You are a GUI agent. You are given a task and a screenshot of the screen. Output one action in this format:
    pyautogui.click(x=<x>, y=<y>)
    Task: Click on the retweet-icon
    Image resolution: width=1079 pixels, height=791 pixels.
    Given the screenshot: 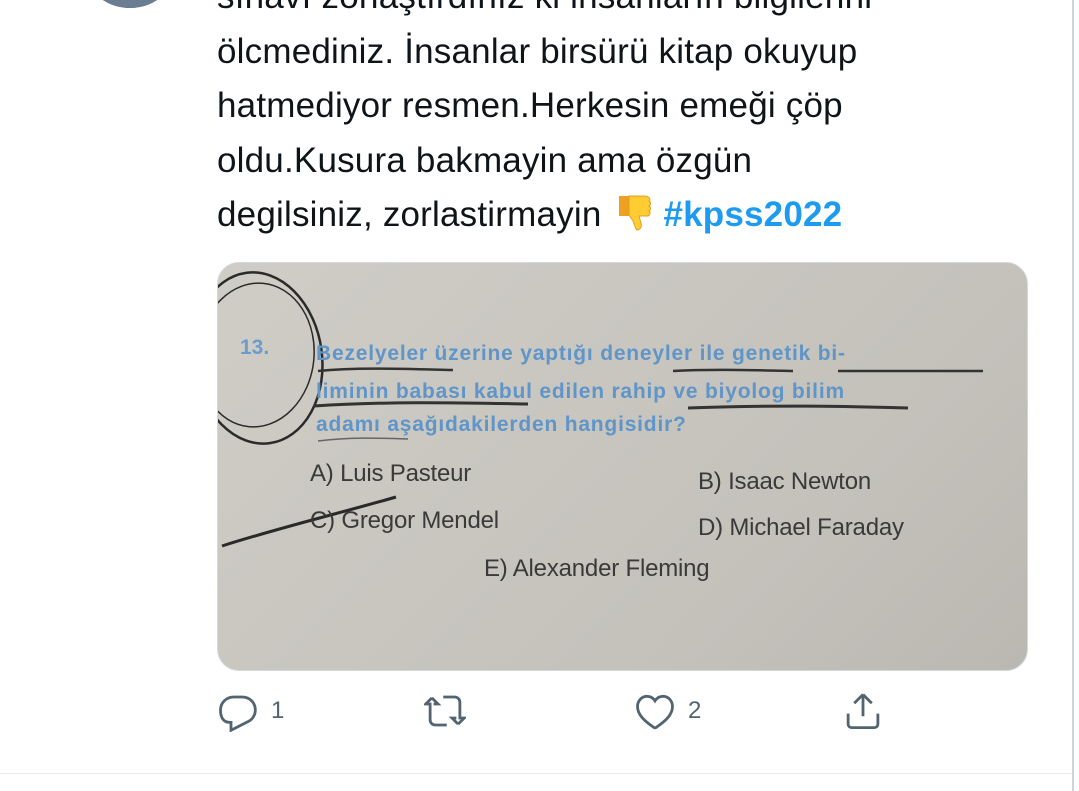 What is the action you would take?
    pyautogui.click(x=445, y=711)
    